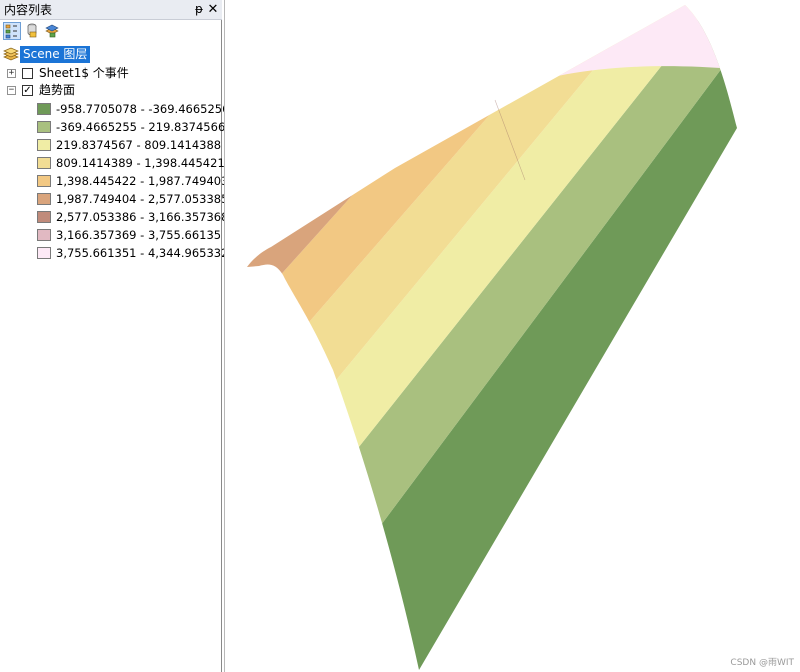 The image size is (800, 672). Describe the element at coordinates (53, 31) in the screenshot. I see `list-by-visibility-icon` at that location.